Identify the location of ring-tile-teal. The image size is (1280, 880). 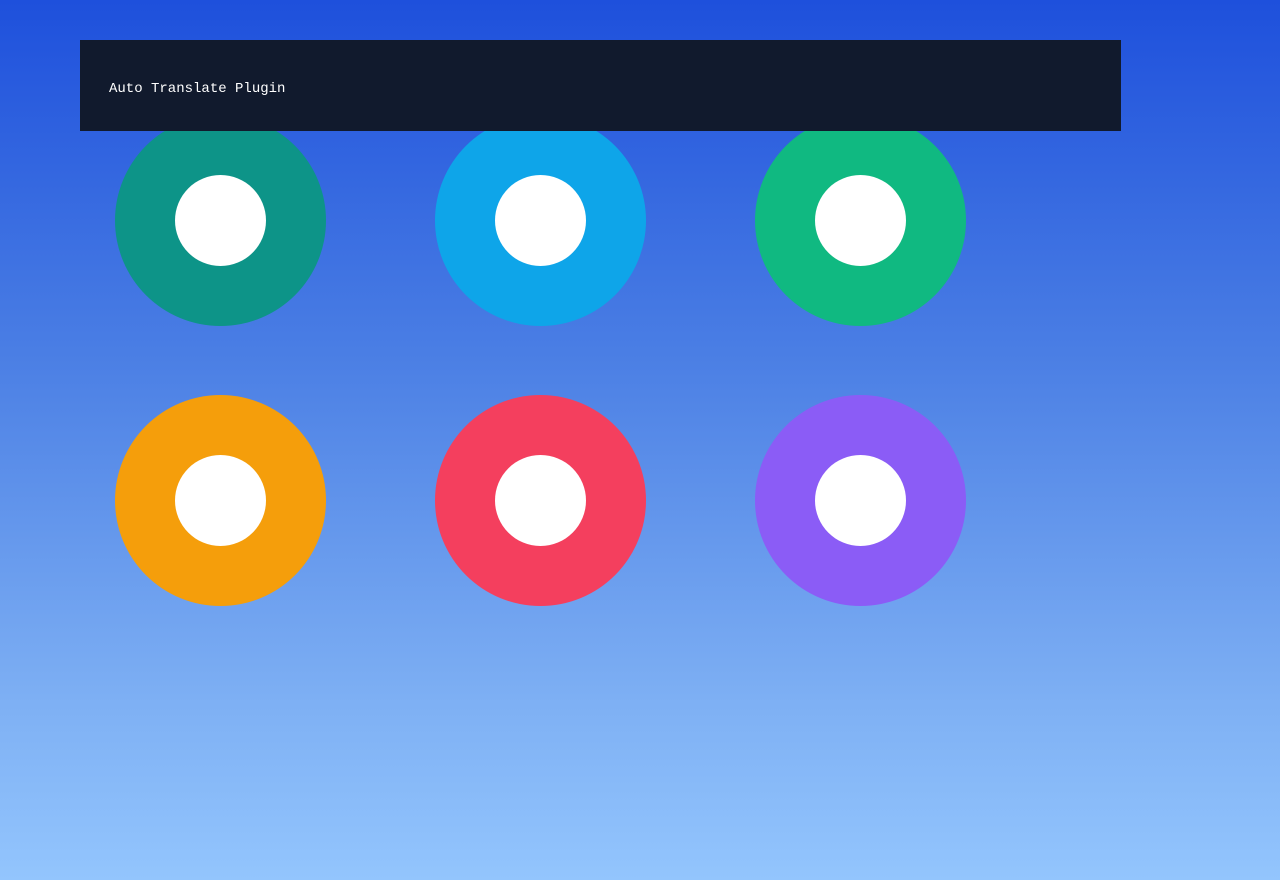
(220, 220).